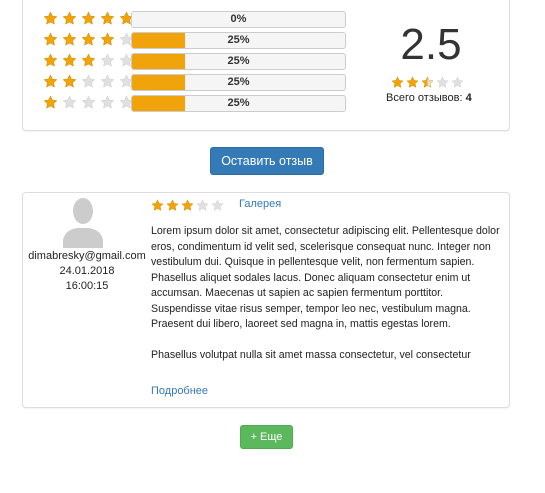  I want to click on average-rating-value: 2.5, so click(431, 44).